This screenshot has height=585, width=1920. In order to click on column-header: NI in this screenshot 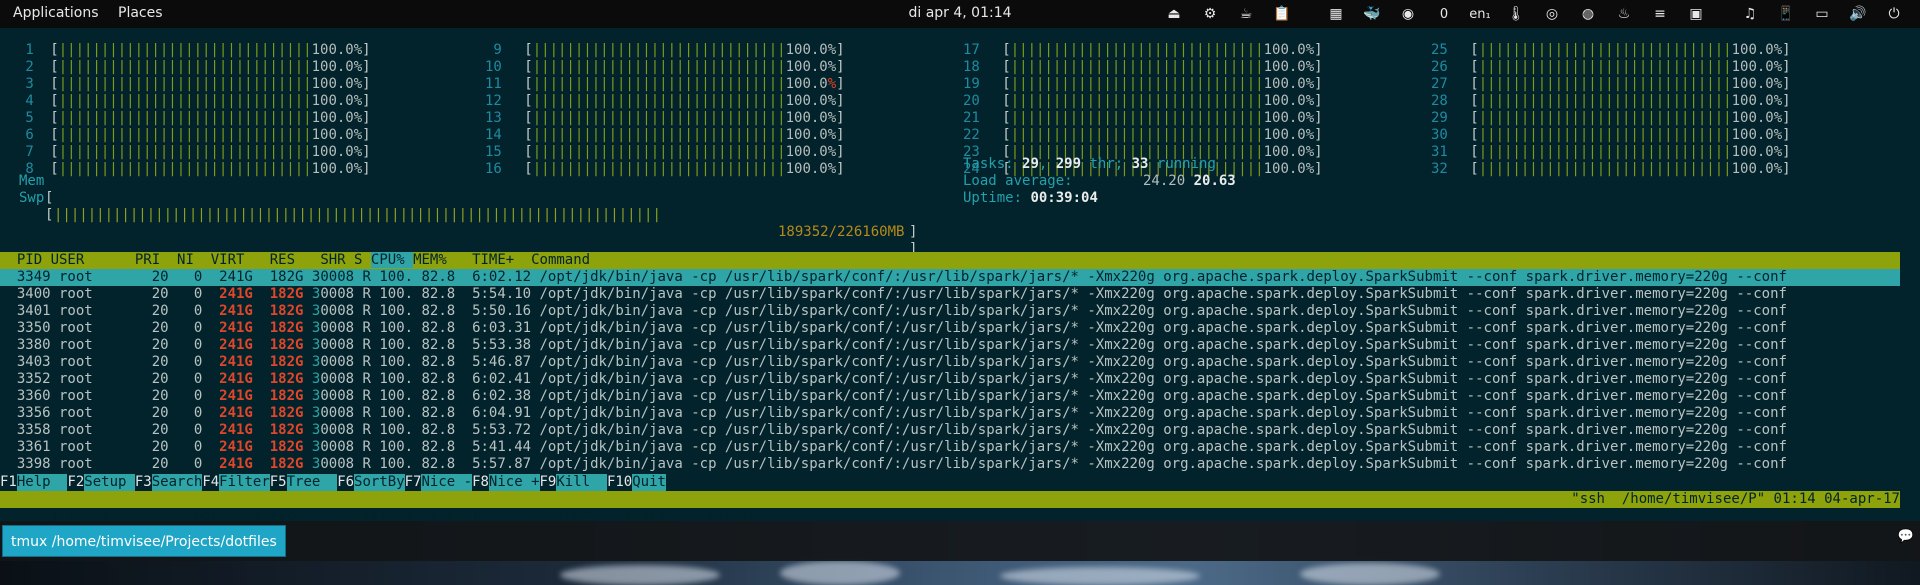, I will do `click(186, 260)`.